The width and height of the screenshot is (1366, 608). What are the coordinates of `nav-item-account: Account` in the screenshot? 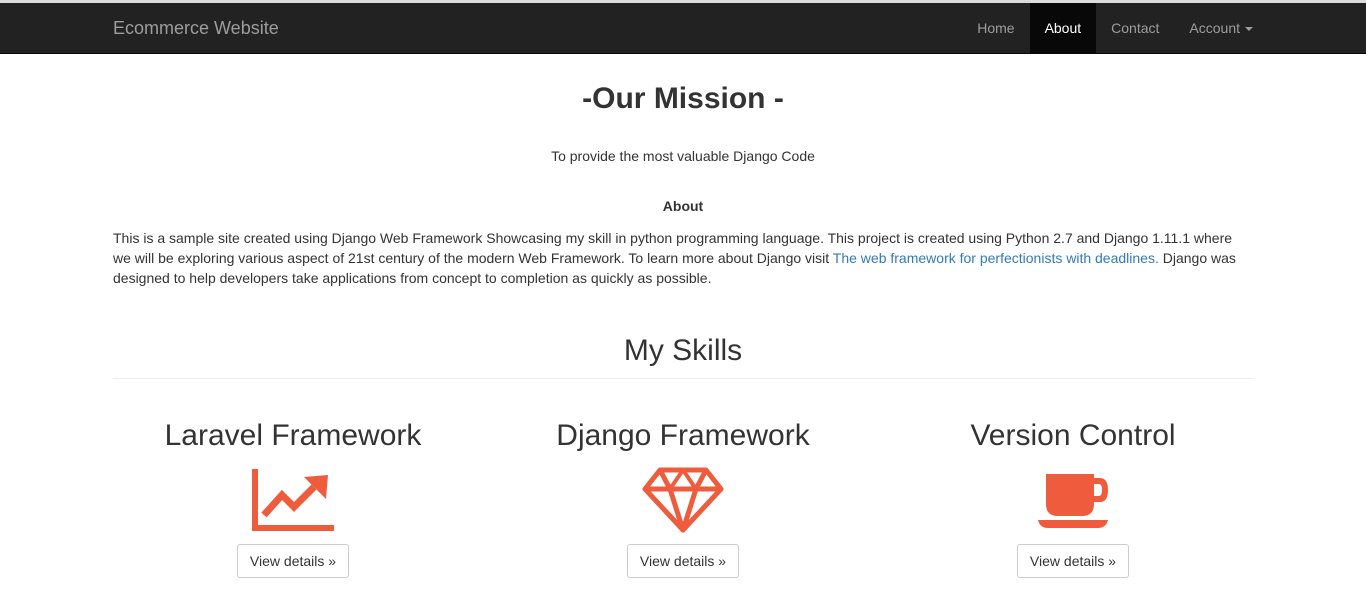 It's located at (1221, 28).